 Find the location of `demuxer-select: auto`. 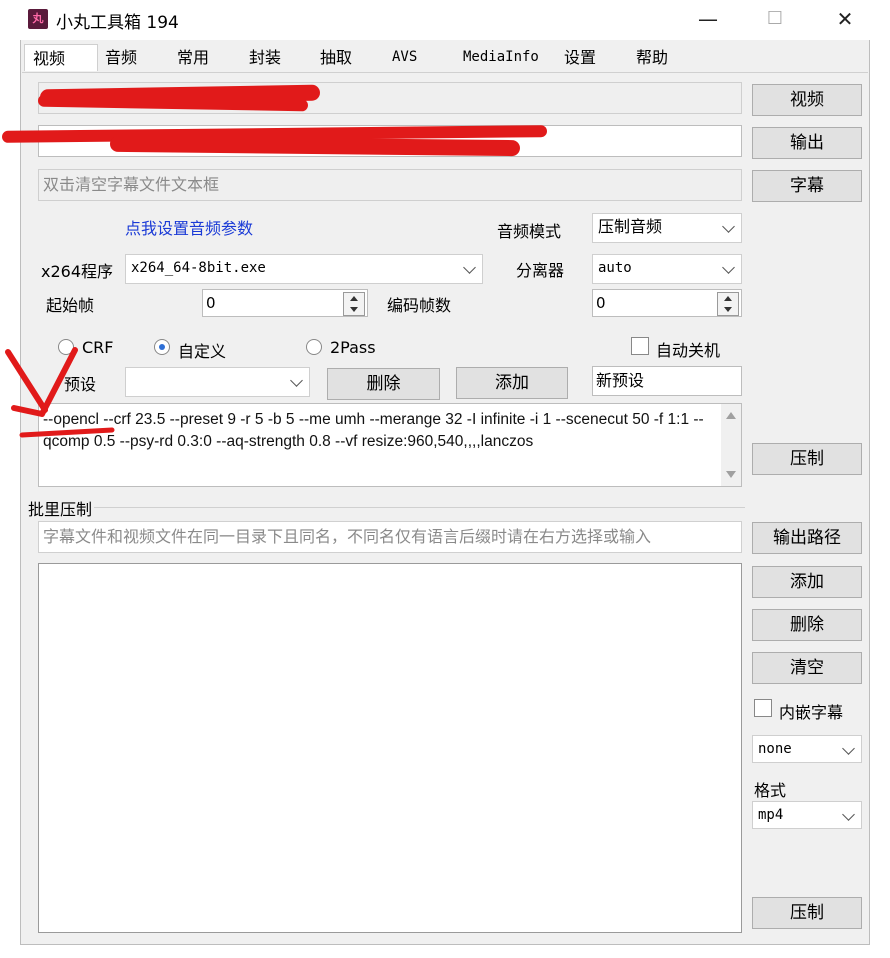

demuxer-select: auto is located at coordinates (667, 269).